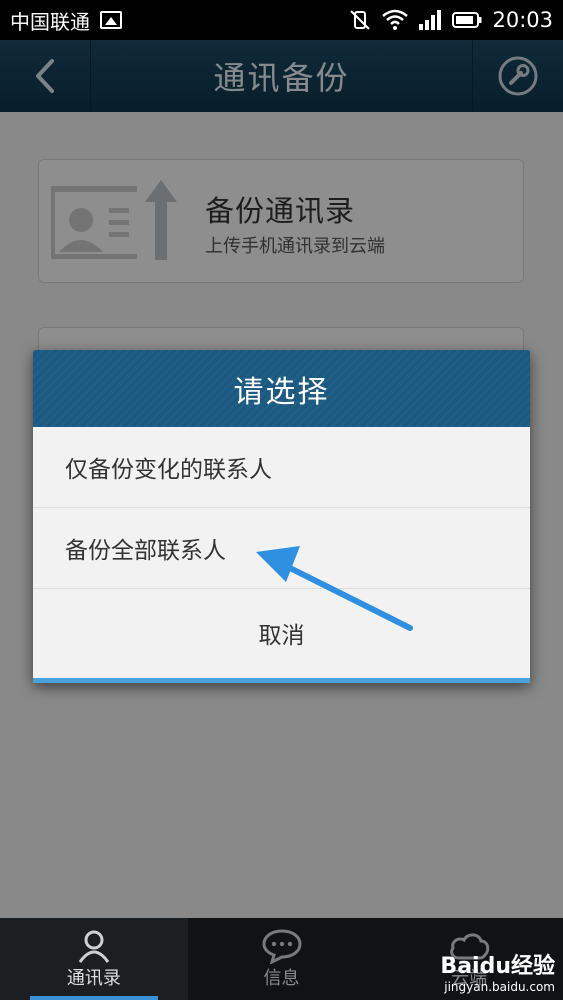 This screenshot has width=563, height=1000. I want to click on person-icon, so click(94, 946).